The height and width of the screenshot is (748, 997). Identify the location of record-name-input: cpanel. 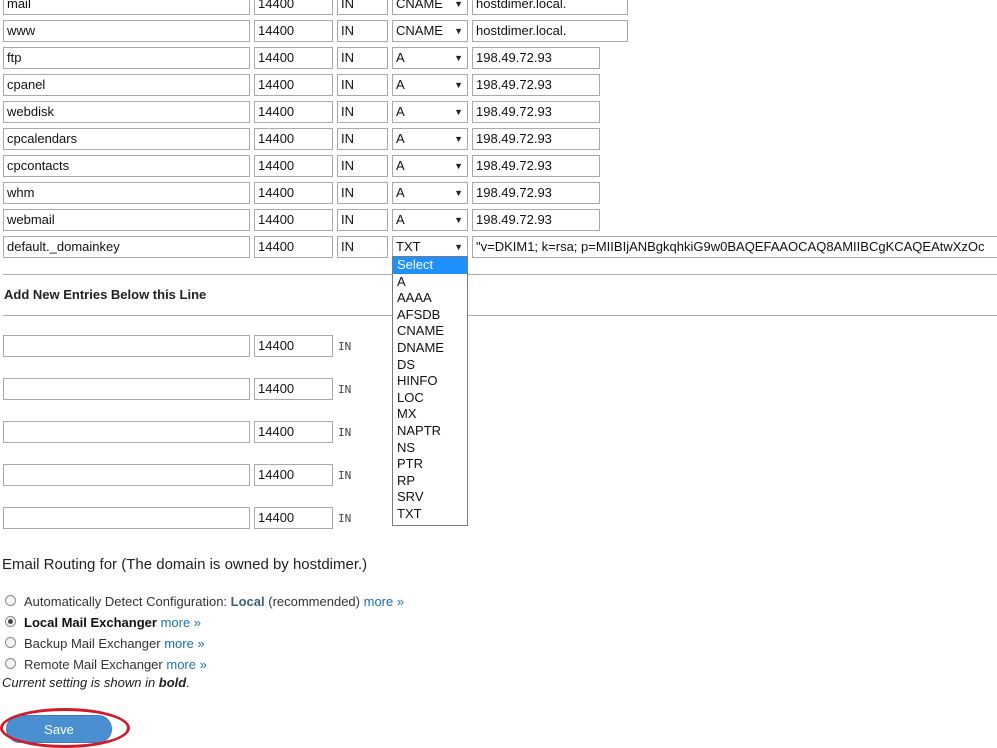
(126, 85).